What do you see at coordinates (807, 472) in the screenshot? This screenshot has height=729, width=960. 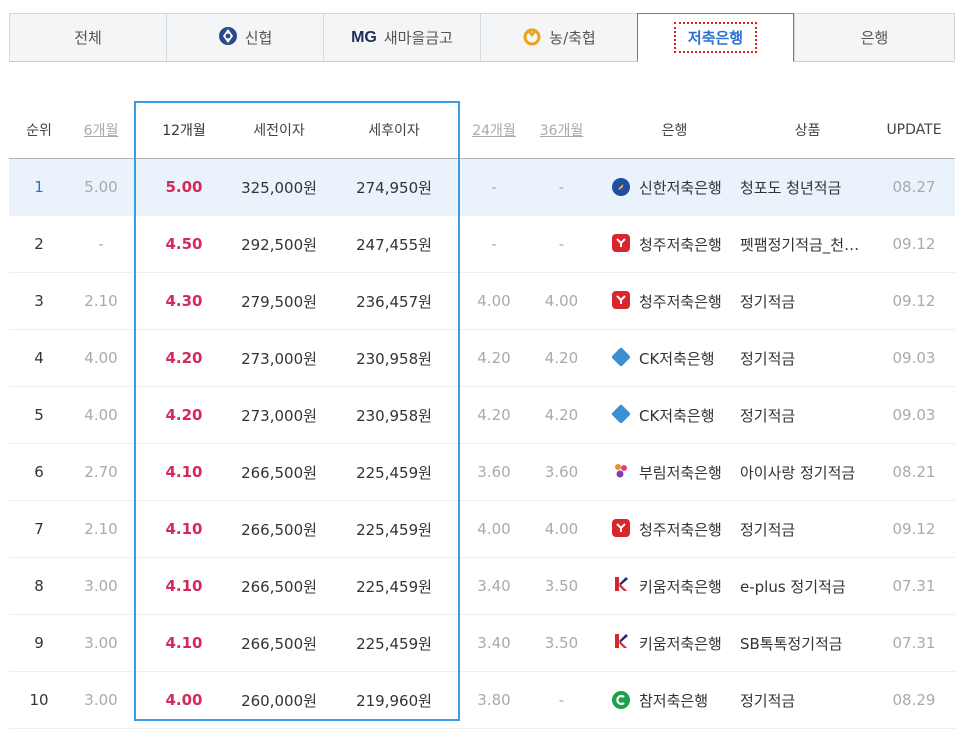 I see `product-cell: 아이사랑 정기적금` at bounding box center [807, 472].